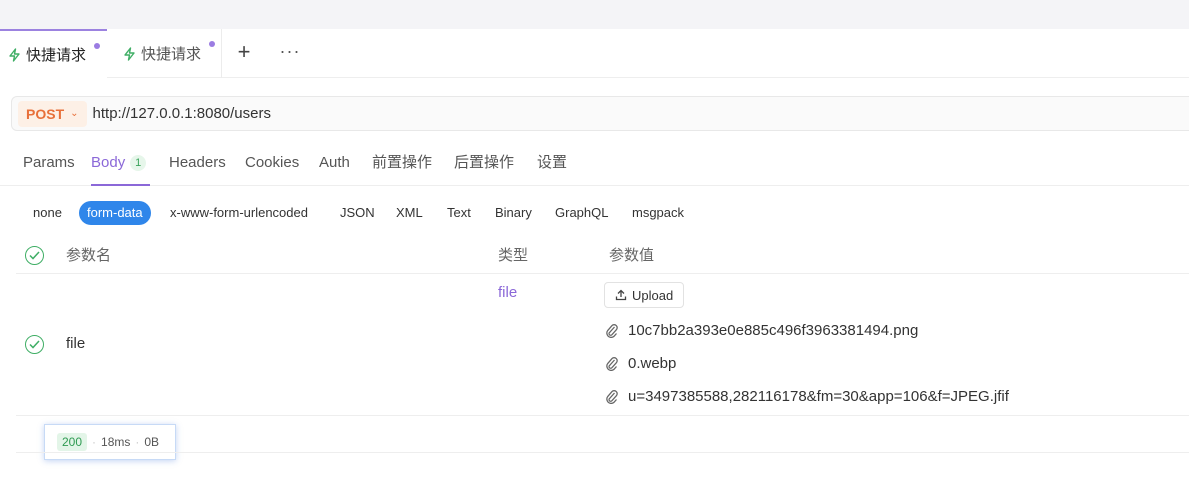 The height and width of the screenshot is (482, 1189). I want to click on header-param-name: 参数名, so click(89, 255).